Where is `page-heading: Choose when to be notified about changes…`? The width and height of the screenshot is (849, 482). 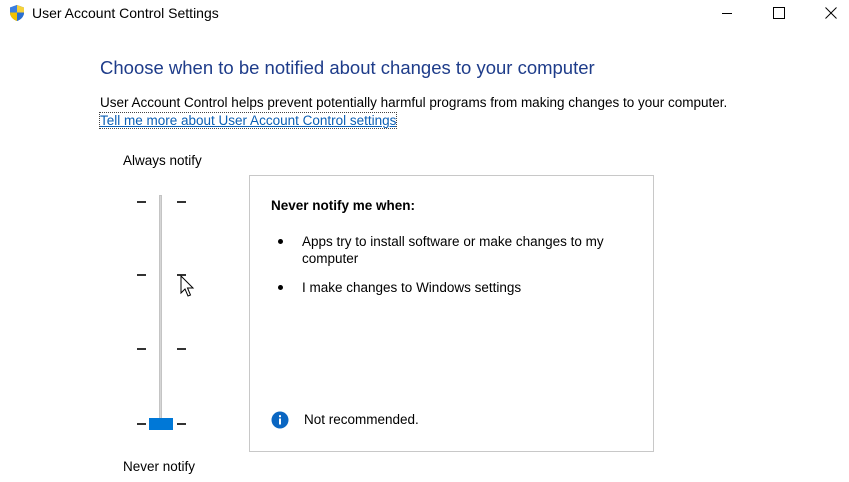 page-heading: Choose when to be notified about changes… is located at coordinates (347, 67).